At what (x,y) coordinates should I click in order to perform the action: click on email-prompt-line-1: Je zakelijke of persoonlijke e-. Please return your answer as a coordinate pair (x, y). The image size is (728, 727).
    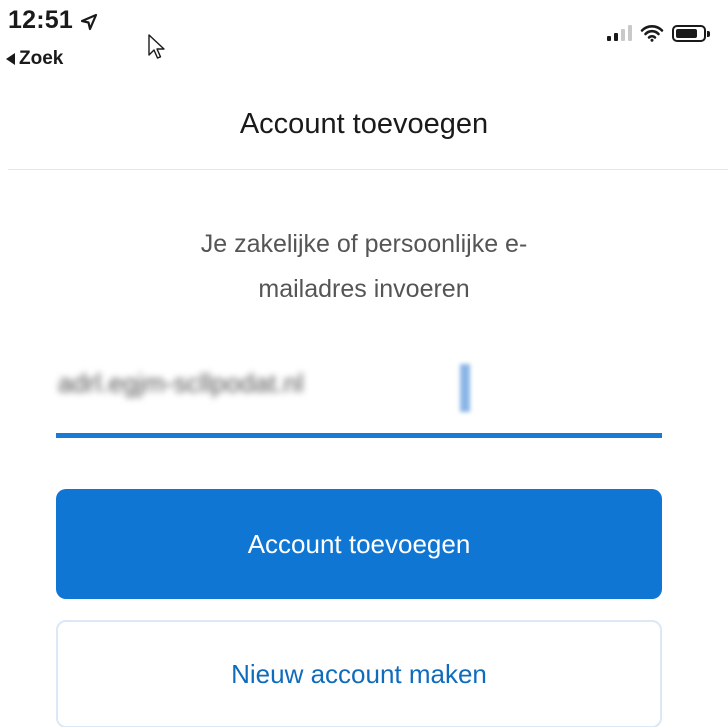
    Looking at the image, I should click on (364, 244).